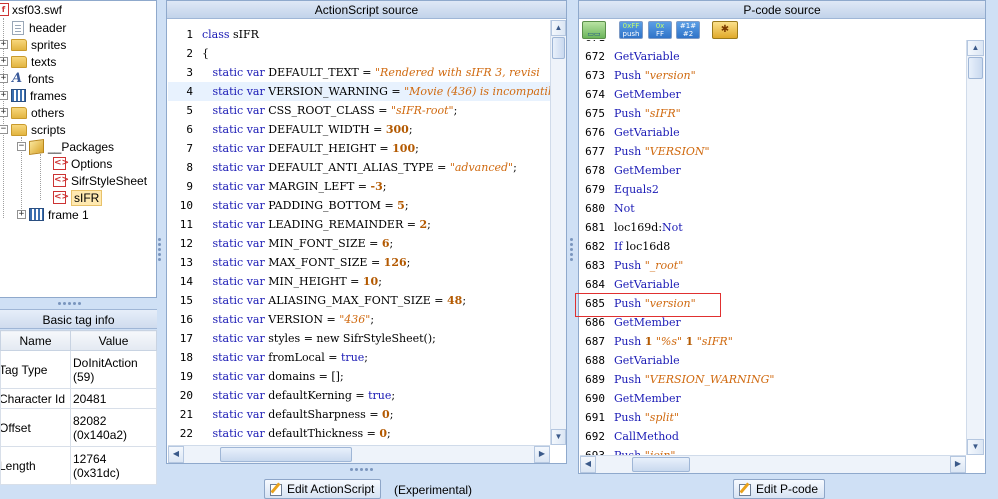 The height and width of the screenshot is (499, 998). Describe the element at coordinates (772, 341) in the screenshot. I see `code-line: 687 Push 1 "%s" 1 "sIFR"` at that location.